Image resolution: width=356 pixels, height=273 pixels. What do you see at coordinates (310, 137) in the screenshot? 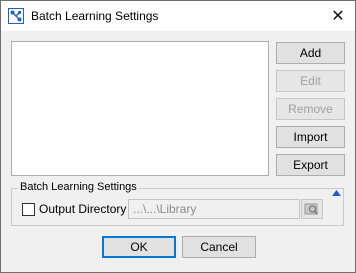
I see `import-button: Import` at bounding box center [310, 137].